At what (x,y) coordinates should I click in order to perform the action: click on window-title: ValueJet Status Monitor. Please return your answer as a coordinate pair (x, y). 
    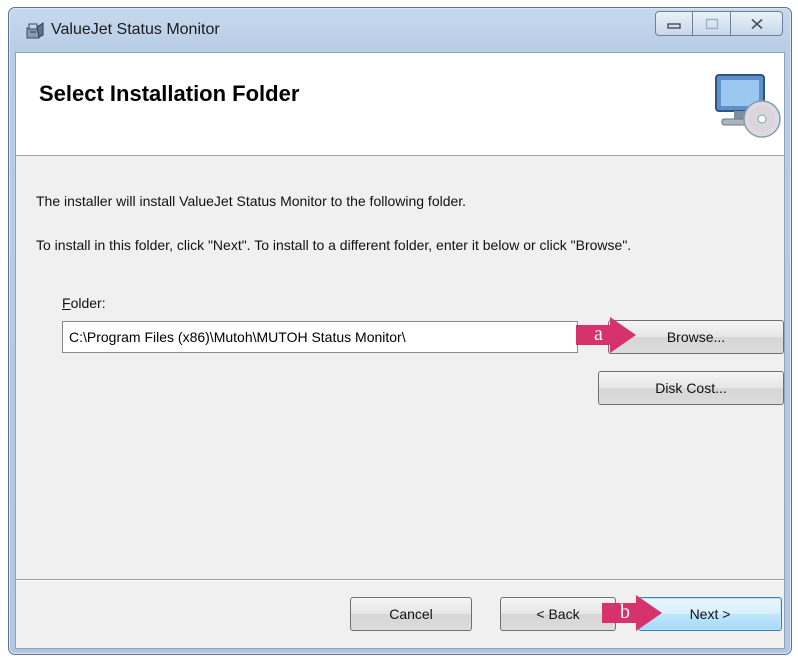
    Looking at the image, I should click on (135, 29).